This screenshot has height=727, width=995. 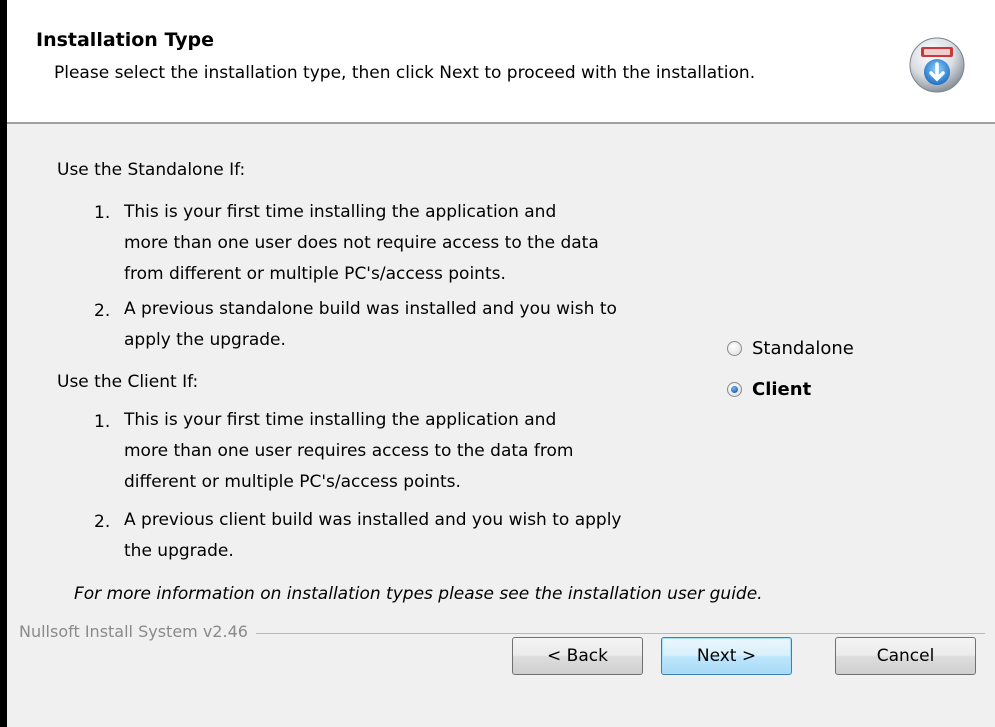 What do you see at coordinates (781, 389) in the screenshot?
I see `client-radio-label: Client` at bounding box center [781, 389].